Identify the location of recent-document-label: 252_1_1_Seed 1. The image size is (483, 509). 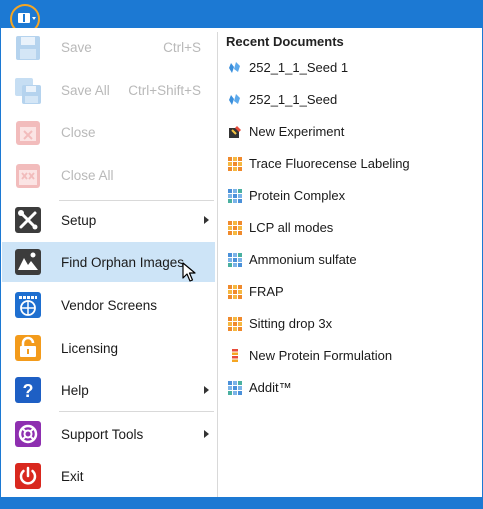
(299, 67).